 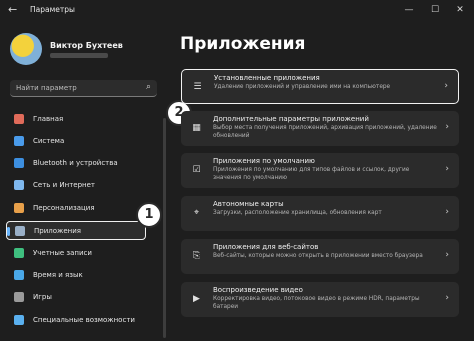 I want to click on brush-icon, so click(x=19, y=208).